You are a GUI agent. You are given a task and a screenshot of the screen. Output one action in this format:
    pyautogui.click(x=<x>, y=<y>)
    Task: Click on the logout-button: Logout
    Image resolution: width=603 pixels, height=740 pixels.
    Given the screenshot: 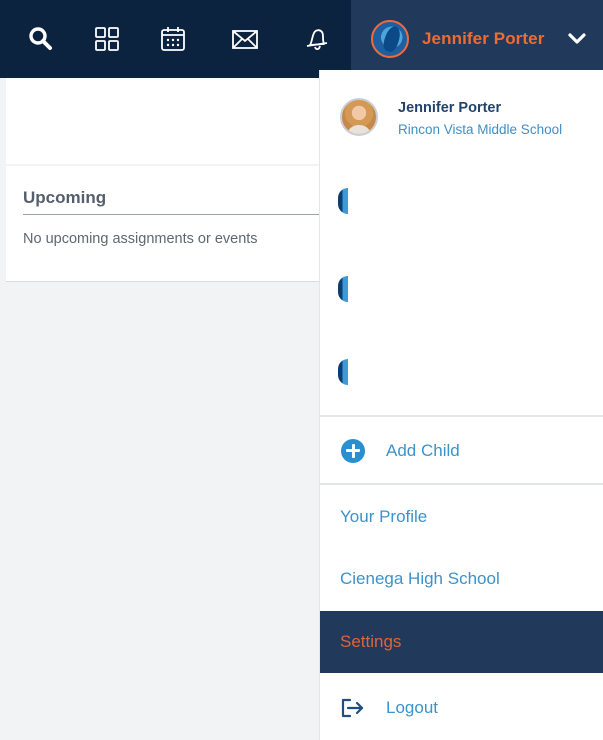 What is the action you would take?
    pyautogui.click(x=461, y=708)
    